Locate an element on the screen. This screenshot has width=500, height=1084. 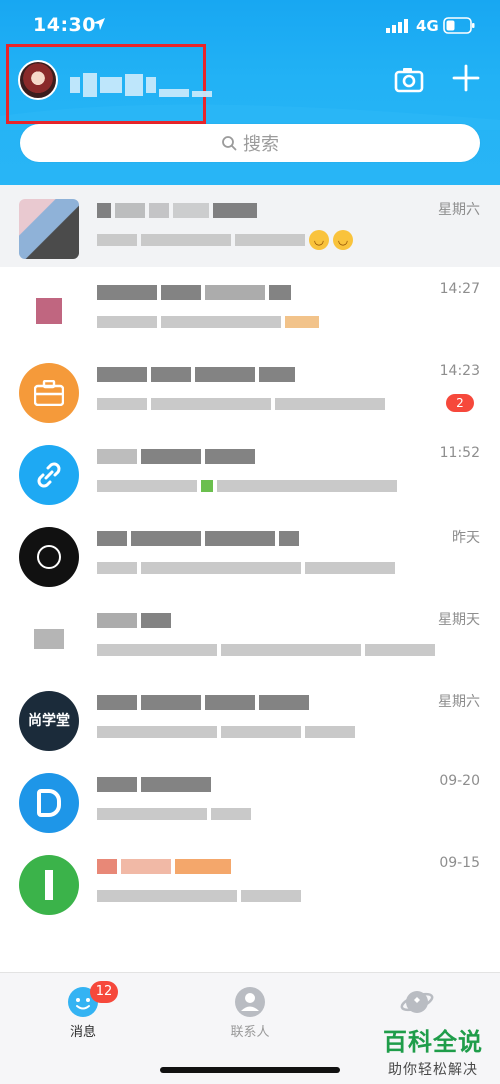
contacts-icon is located at coordinates (250, 1002).